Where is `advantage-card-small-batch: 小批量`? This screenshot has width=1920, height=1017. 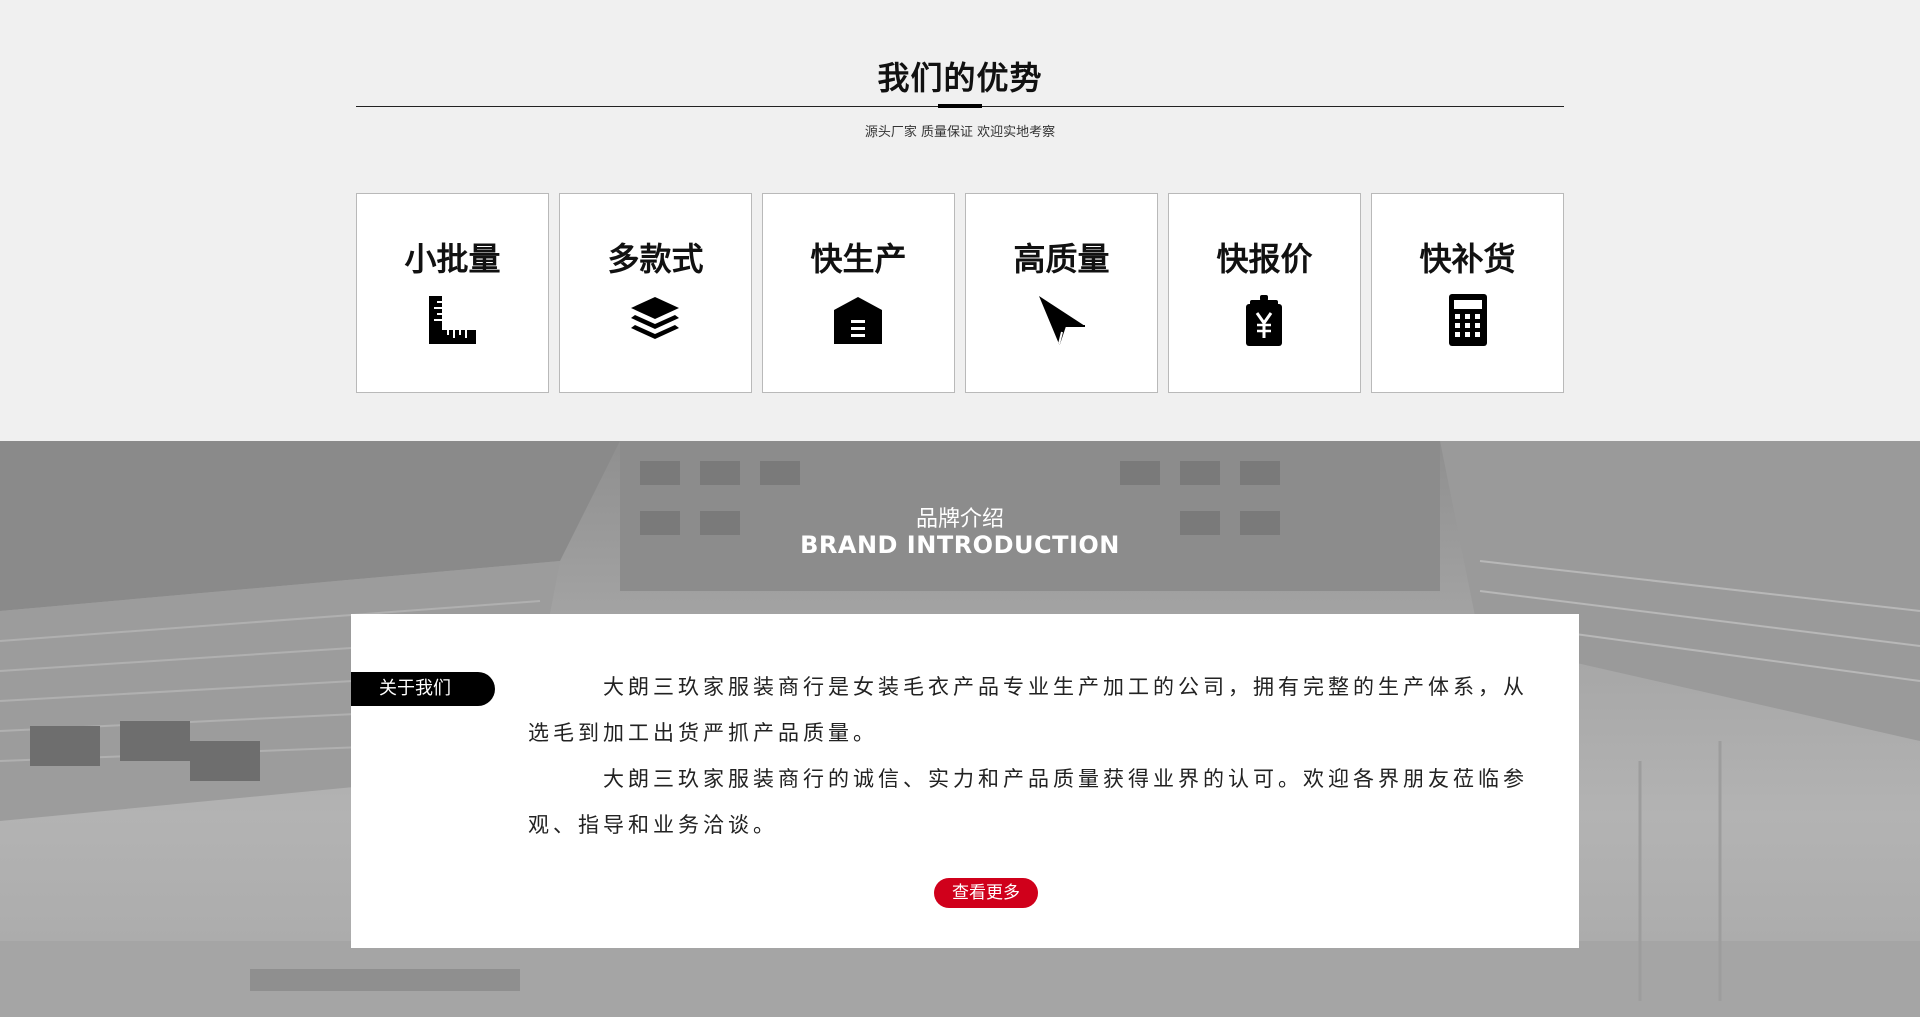 advantage-card-small-batch: 小批量 is located at coordinates (452, 293).